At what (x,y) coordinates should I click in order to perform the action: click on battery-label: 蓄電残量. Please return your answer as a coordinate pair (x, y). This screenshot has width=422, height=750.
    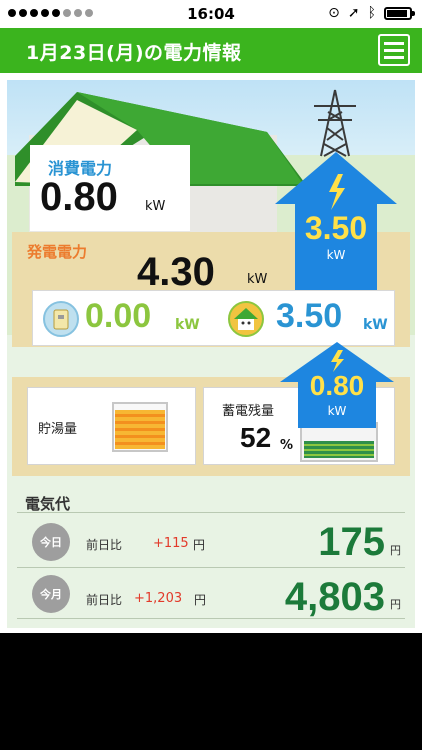
    Looking at the image, I should click on (248, 411).